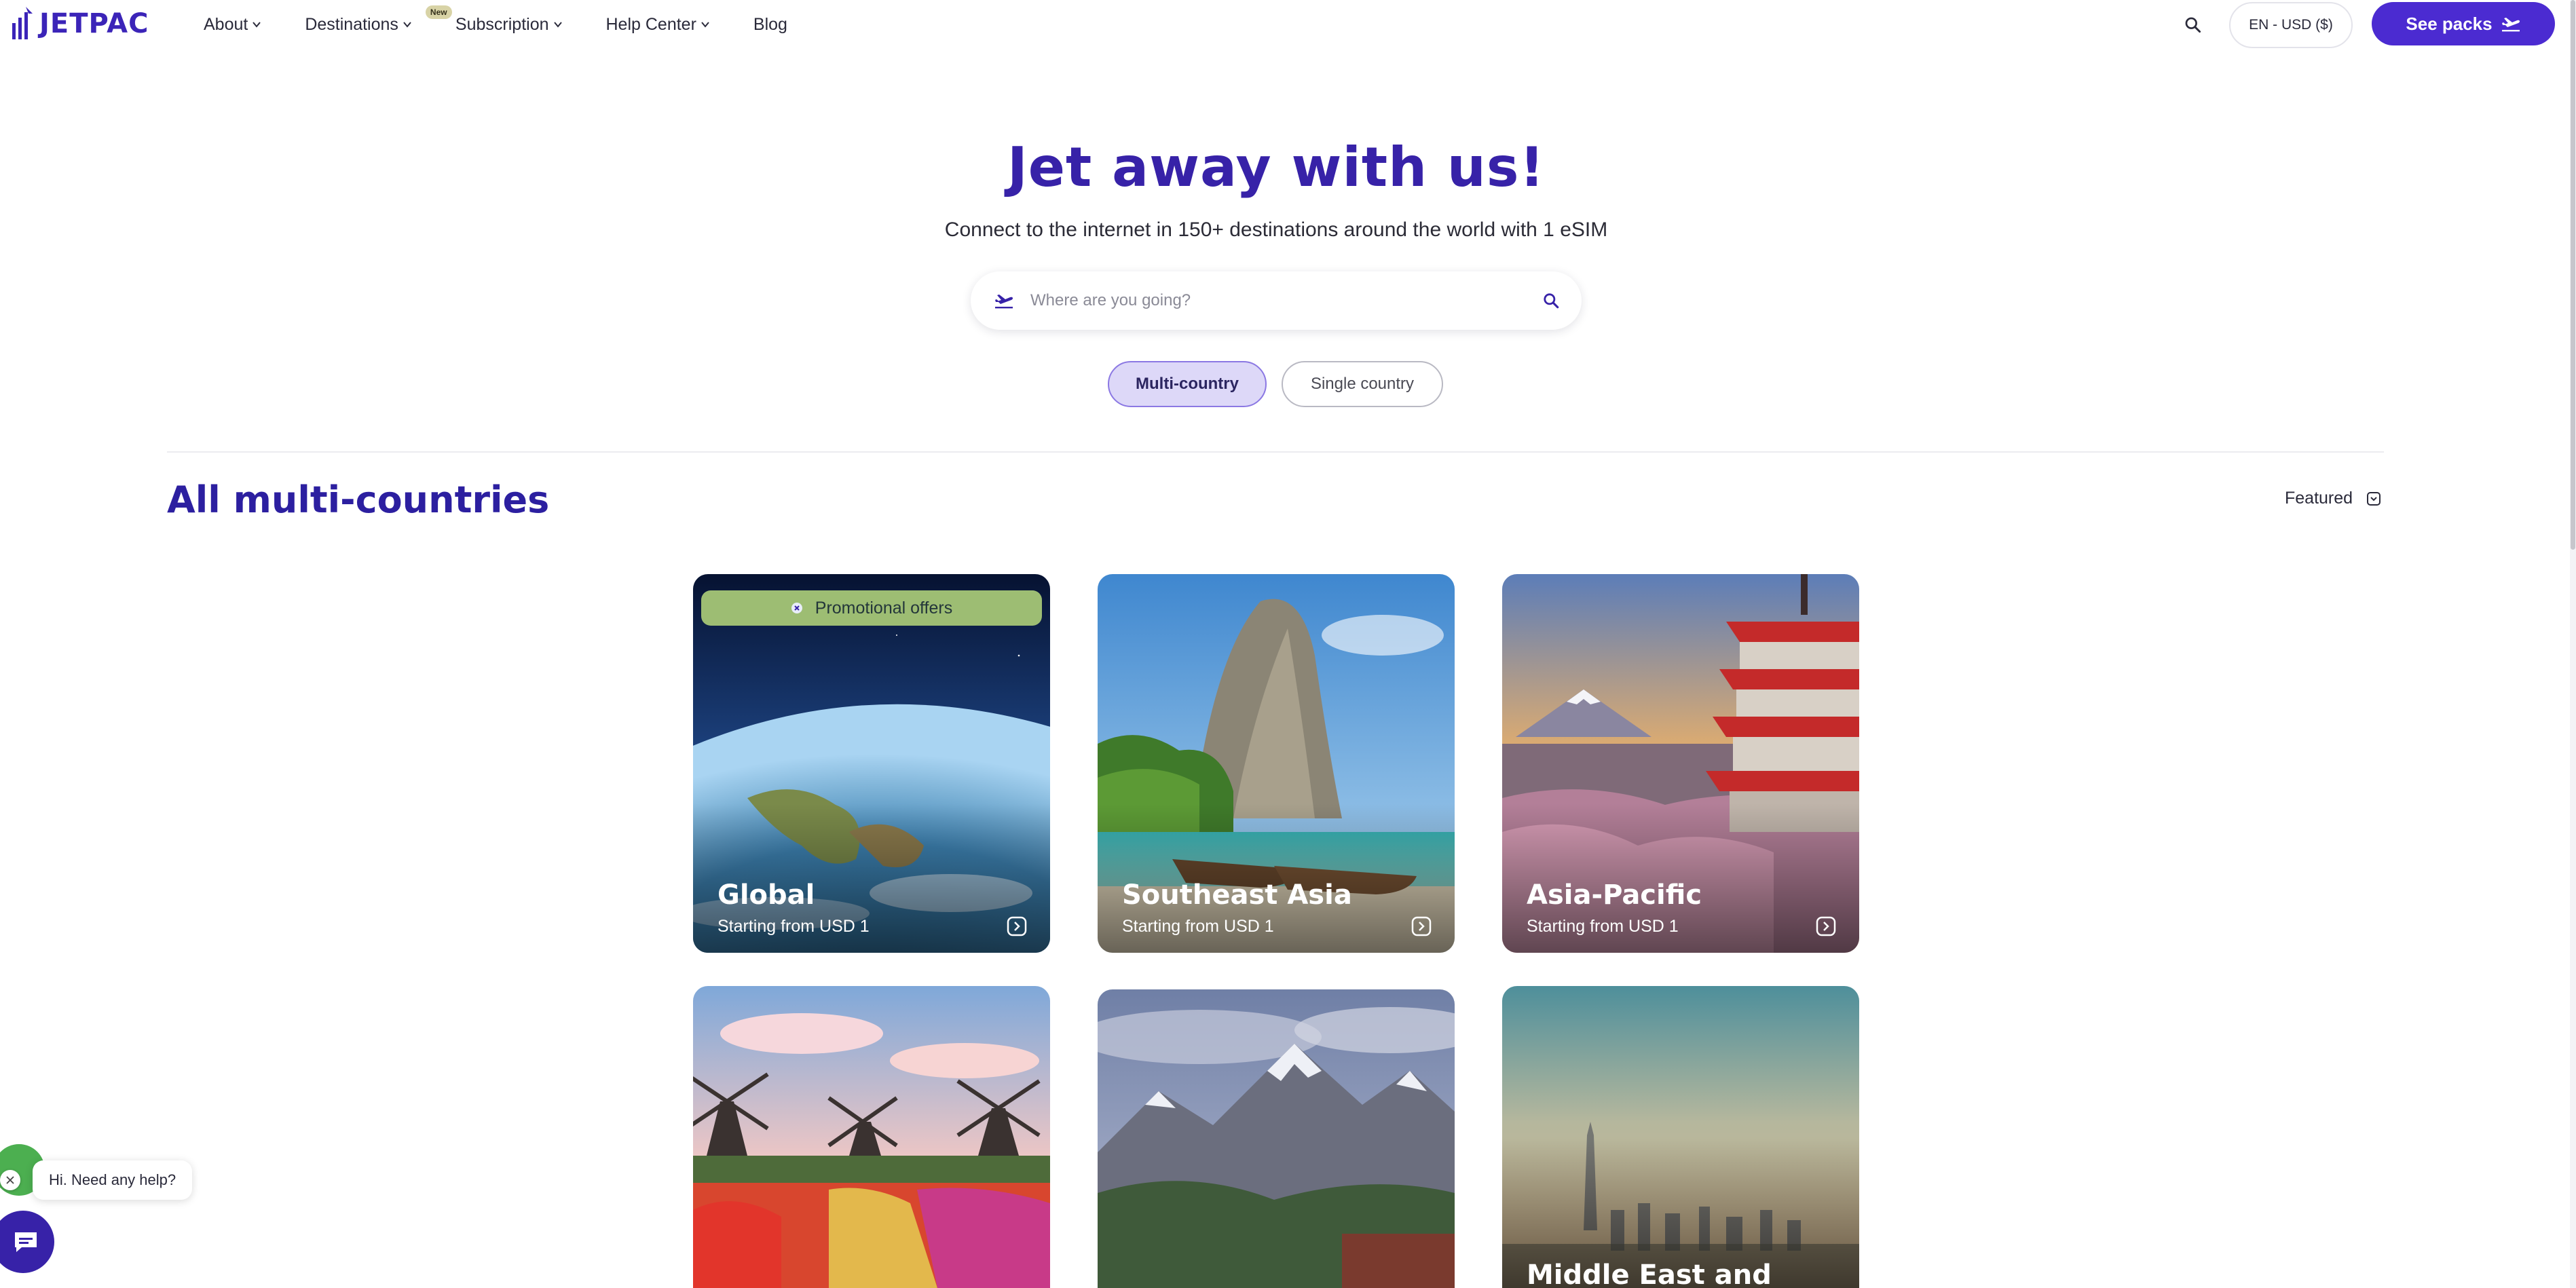 The width and height of the screenshot is (2576, 1288). I want to click on see-packs-button: See packs, so click(2464, 23).